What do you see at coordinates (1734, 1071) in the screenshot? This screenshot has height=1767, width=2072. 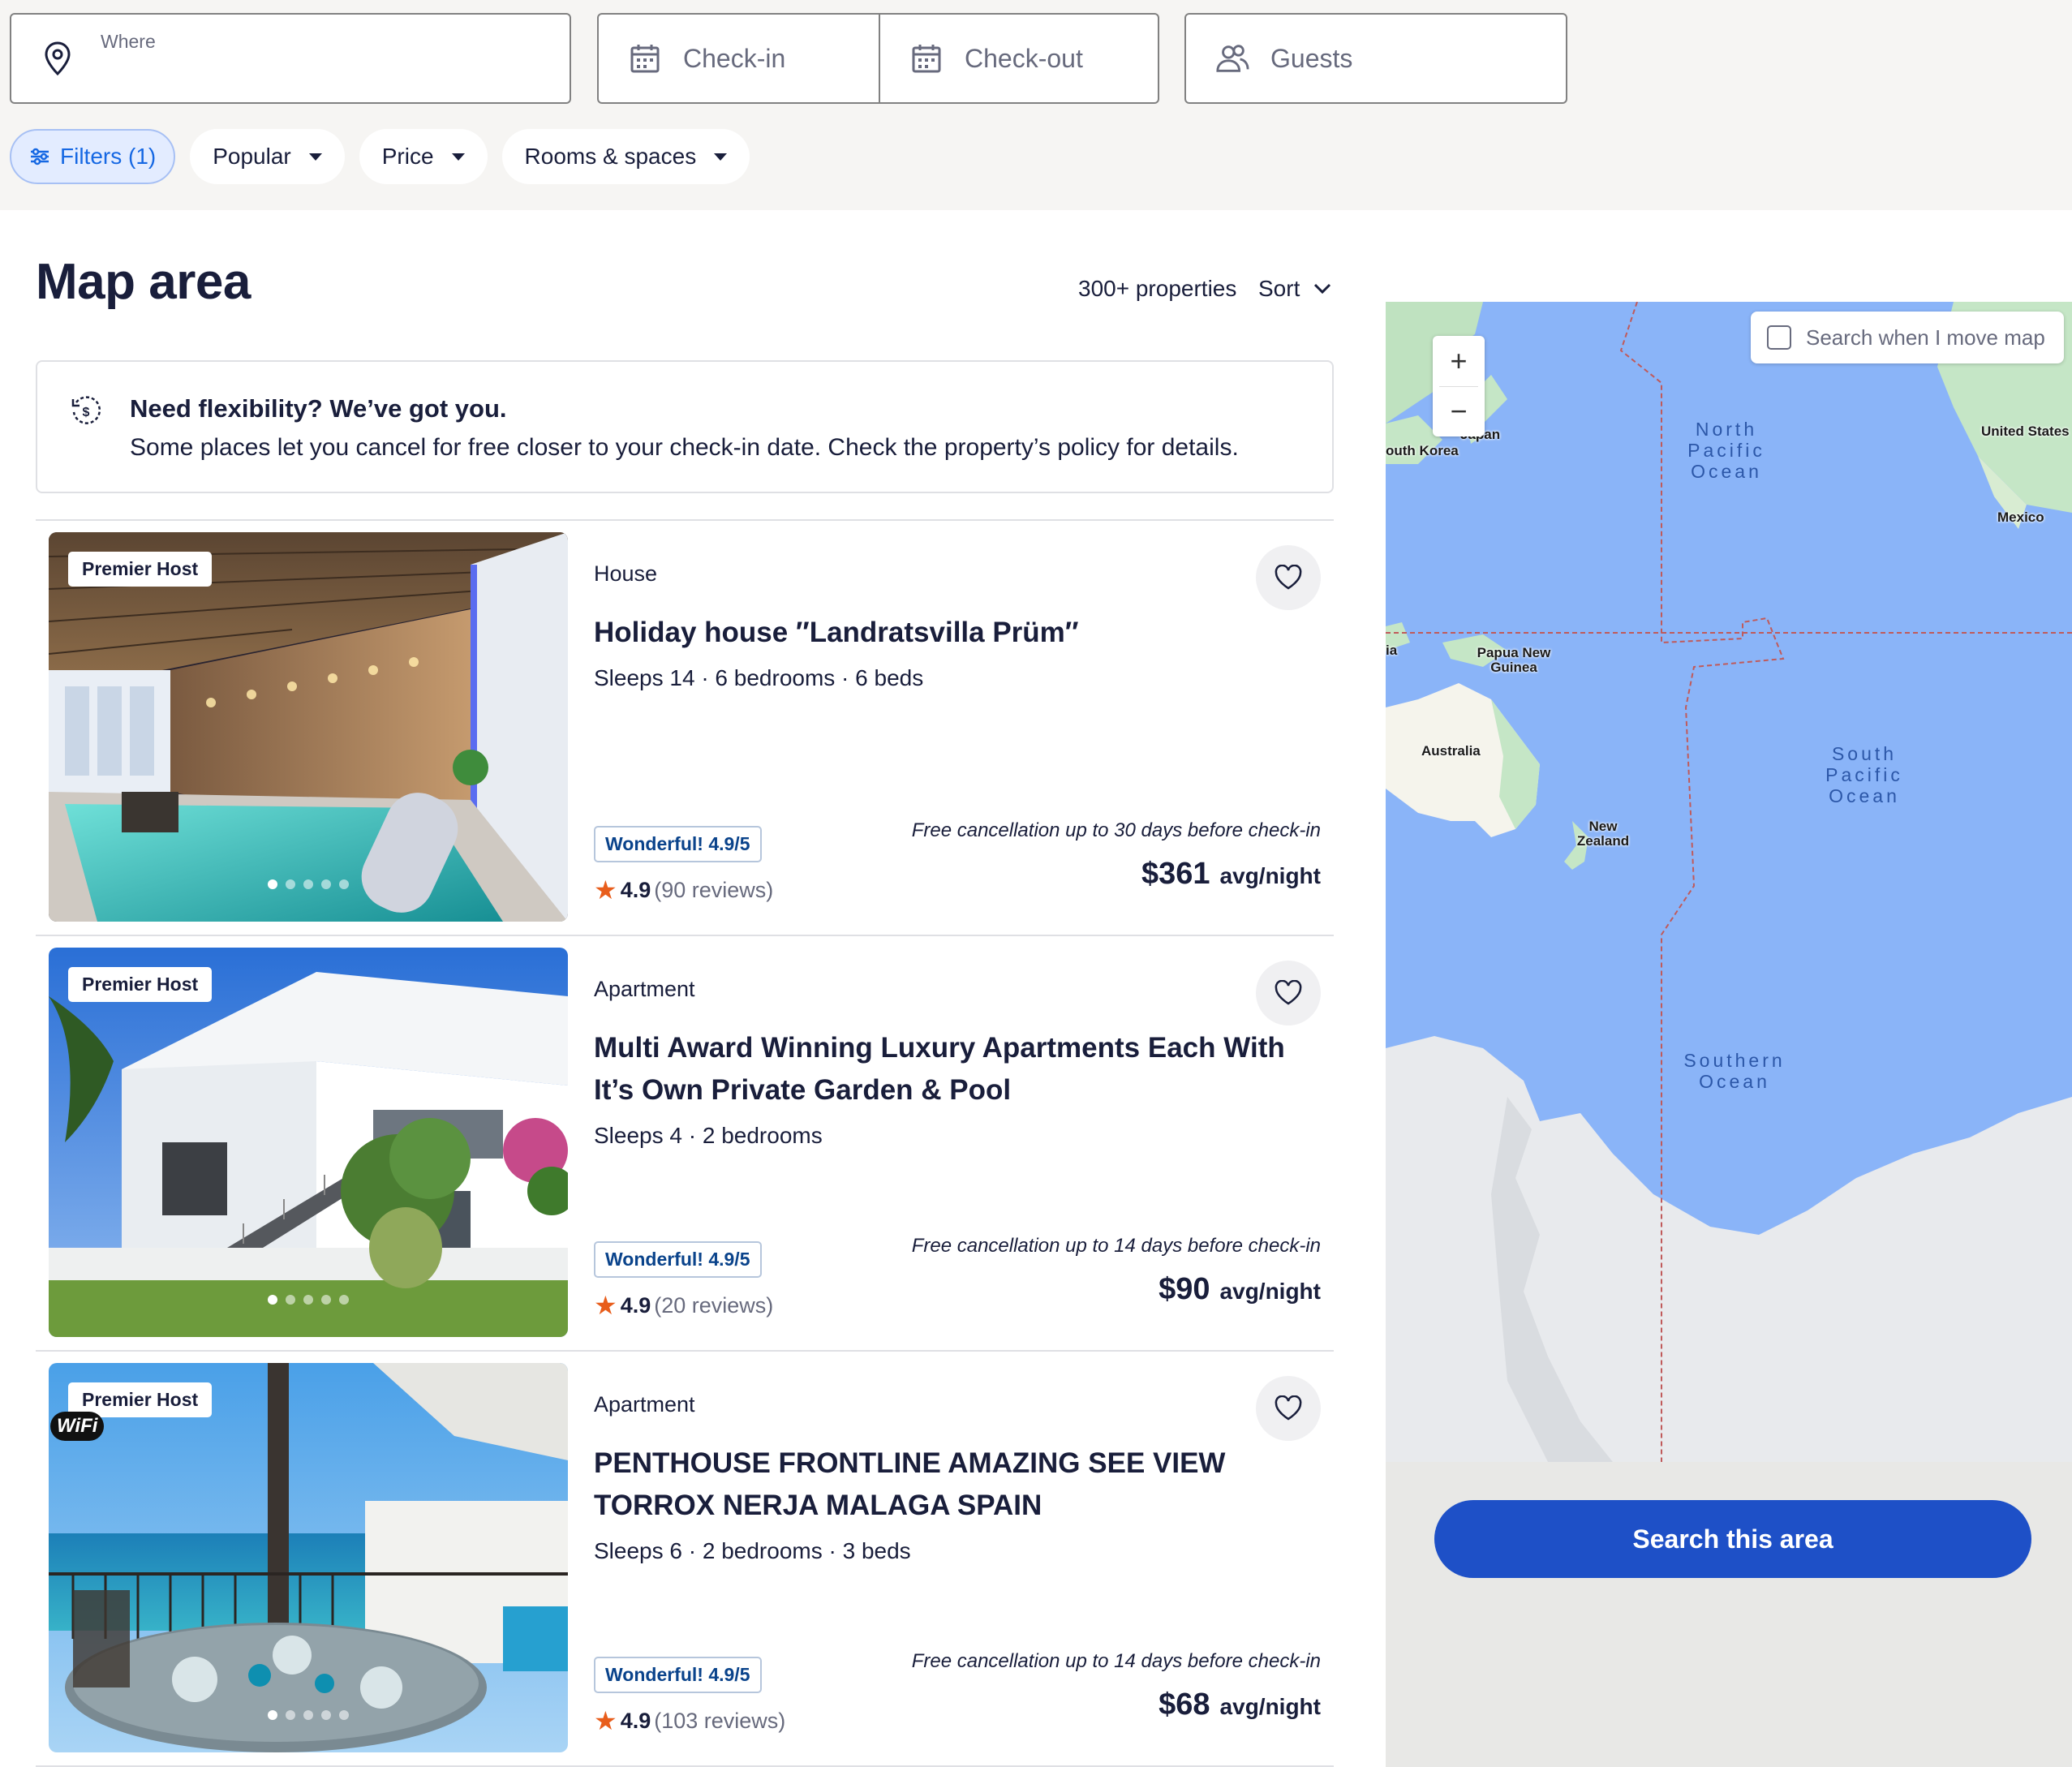 I see `ocean-label: Southern Ocean` at bounding box center [1734, 1071].